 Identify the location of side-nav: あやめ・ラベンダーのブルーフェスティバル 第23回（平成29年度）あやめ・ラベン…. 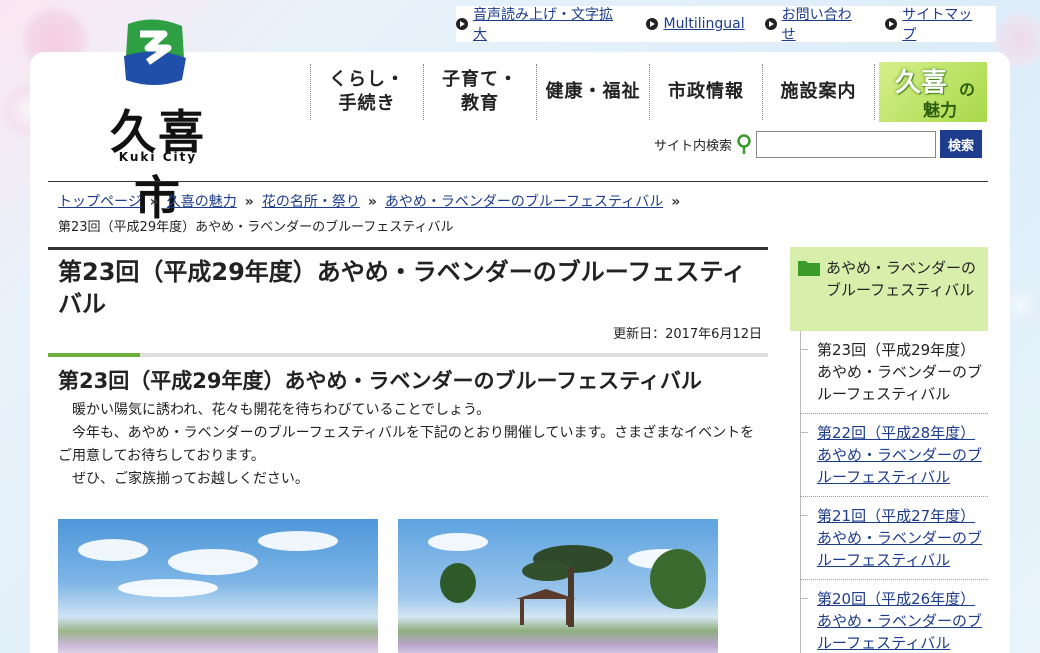
(889, 450).